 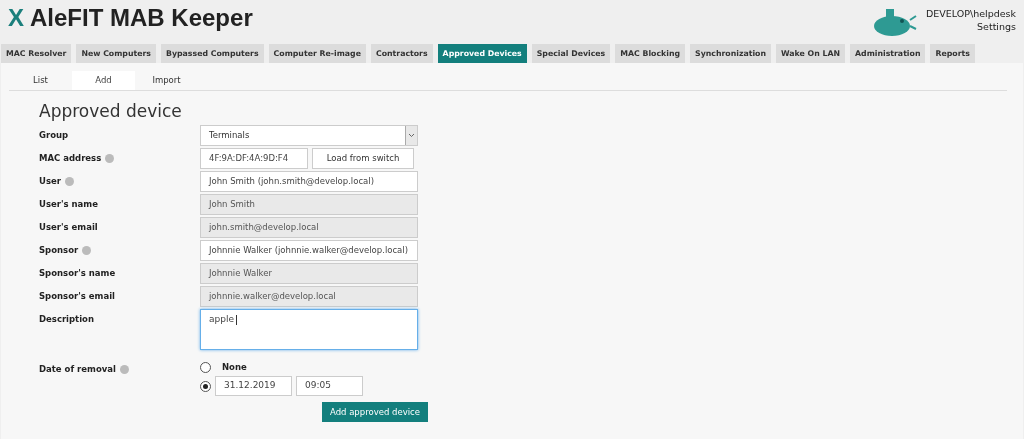 I want to click on field-label: Description, so click(x=66, y=319).